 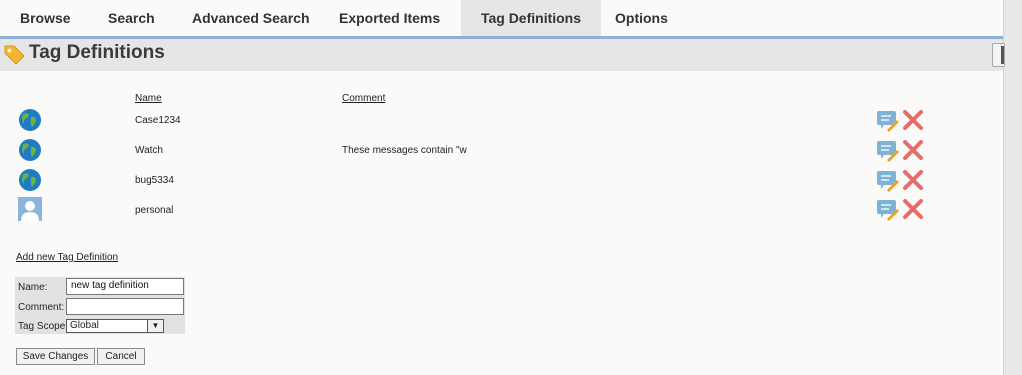 What do you see at coordinates (363, 98) in the screenshot?
I see `column-header-comment: Comment` at bounding box center [363, 98].